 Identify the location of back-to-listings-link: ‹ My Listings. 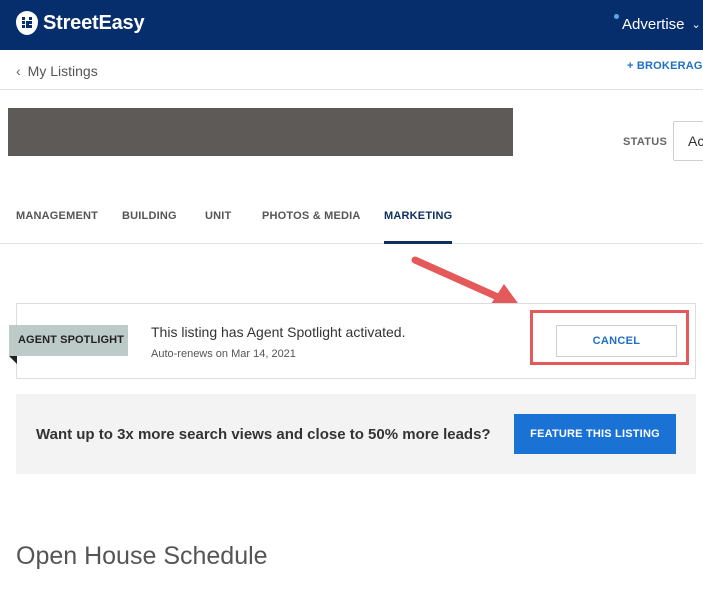
(57, 71).